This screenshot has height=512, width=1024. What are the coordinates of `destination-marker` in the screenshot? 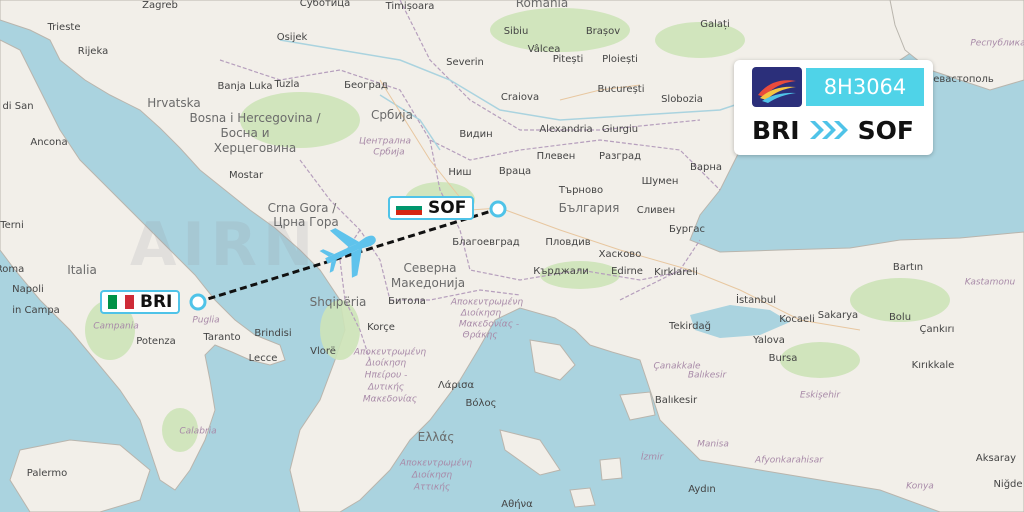 It's located at (498, 209).